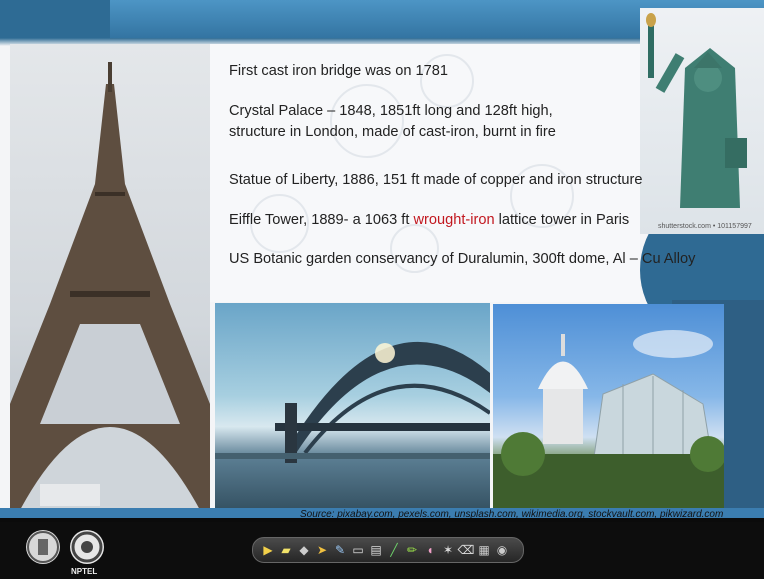  What do you see at coordinates (84, 571) in the screenshot?
I see `nptel-label: NPTEL` at bounding box center [84, 571].